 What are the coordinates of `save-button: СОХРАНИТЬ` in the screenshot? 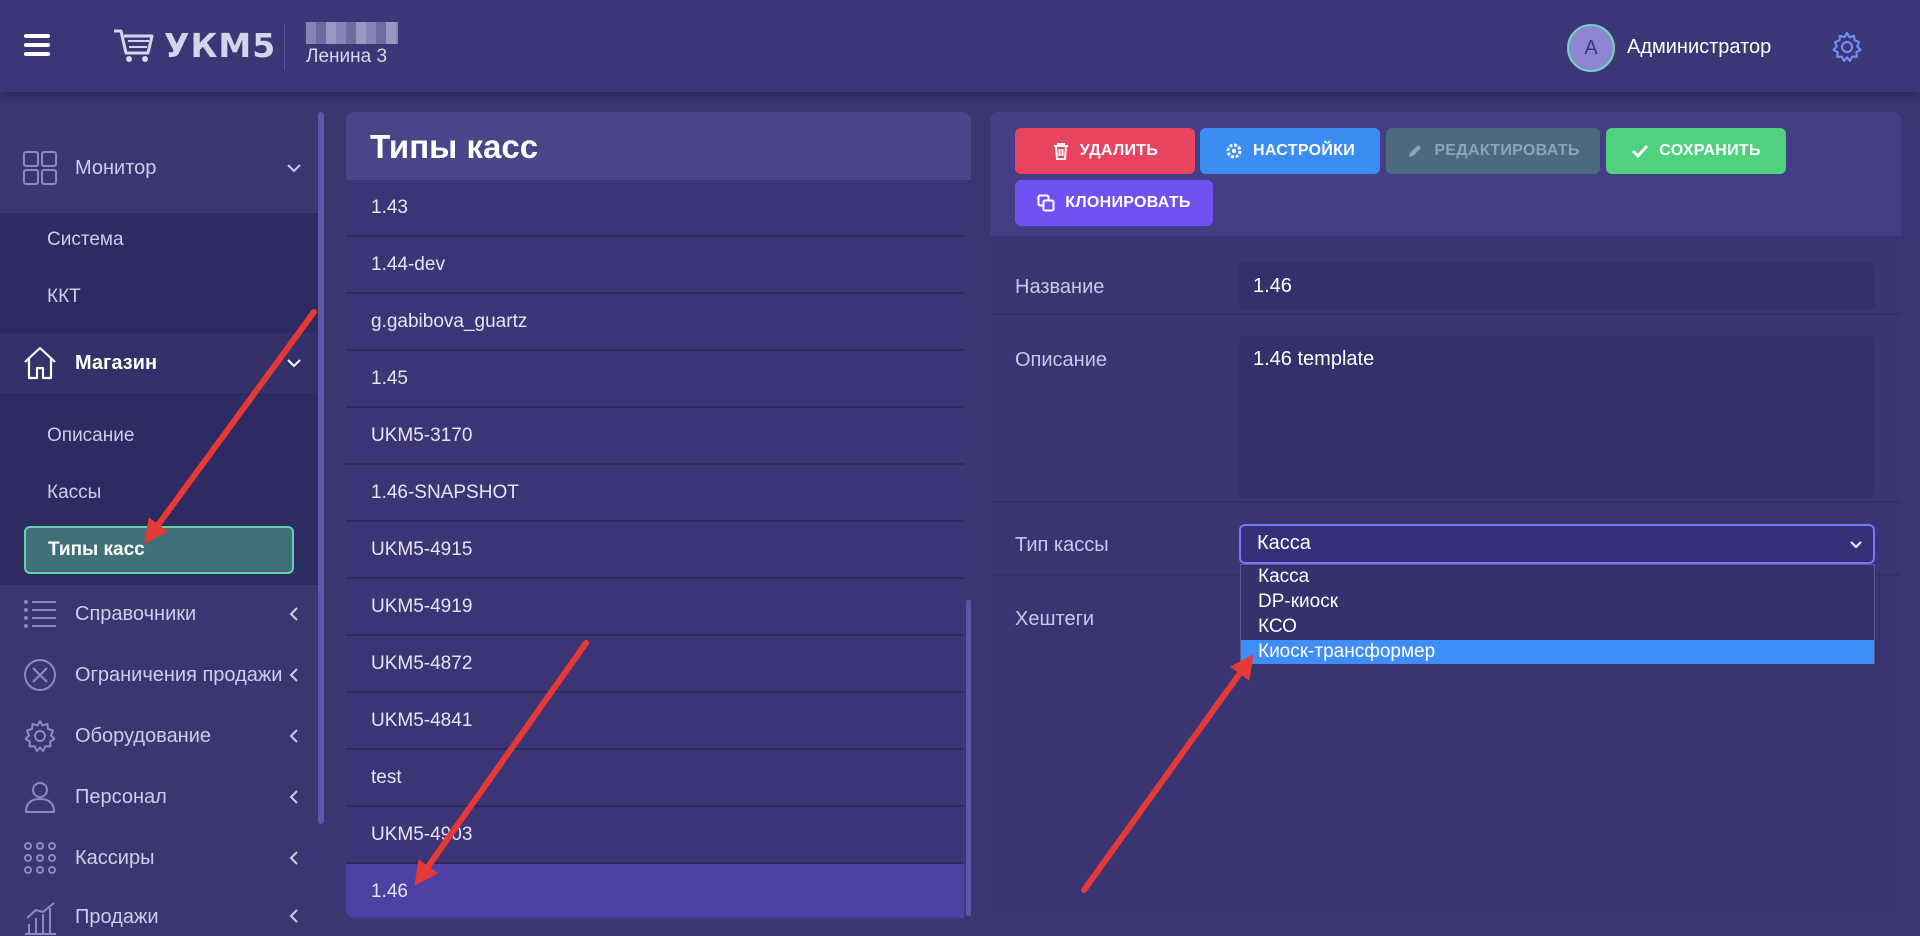 It's located at (1696, 151).